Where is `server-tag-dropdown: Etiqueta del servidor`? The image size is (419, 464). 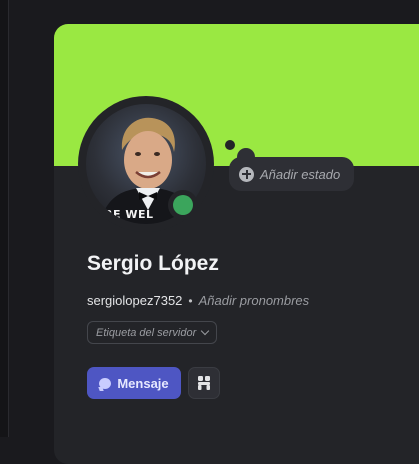 server-tag-dropdown: Etiqueta del servidor is located at coordinates (152, 332).